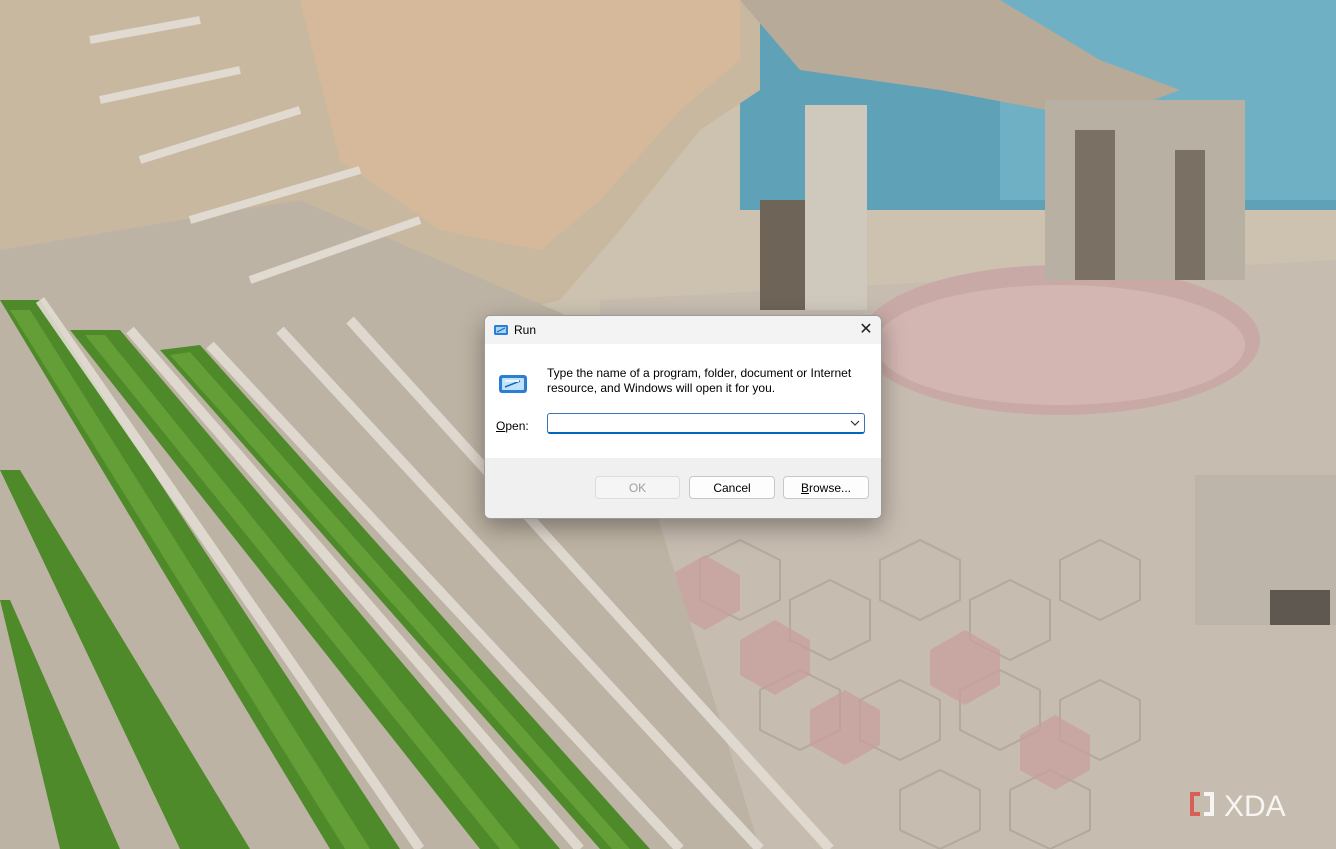  I want to click on close-button: ✕, so click(866, 330).